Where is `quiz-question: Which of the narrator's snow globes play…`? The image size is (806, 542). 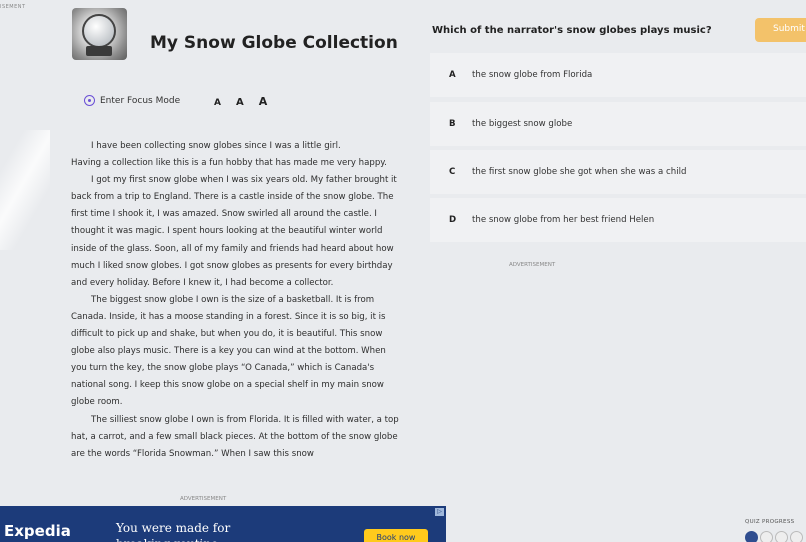
quiz-question: Which of the narrator's snow globes play… is located at coordinates (572, 30).